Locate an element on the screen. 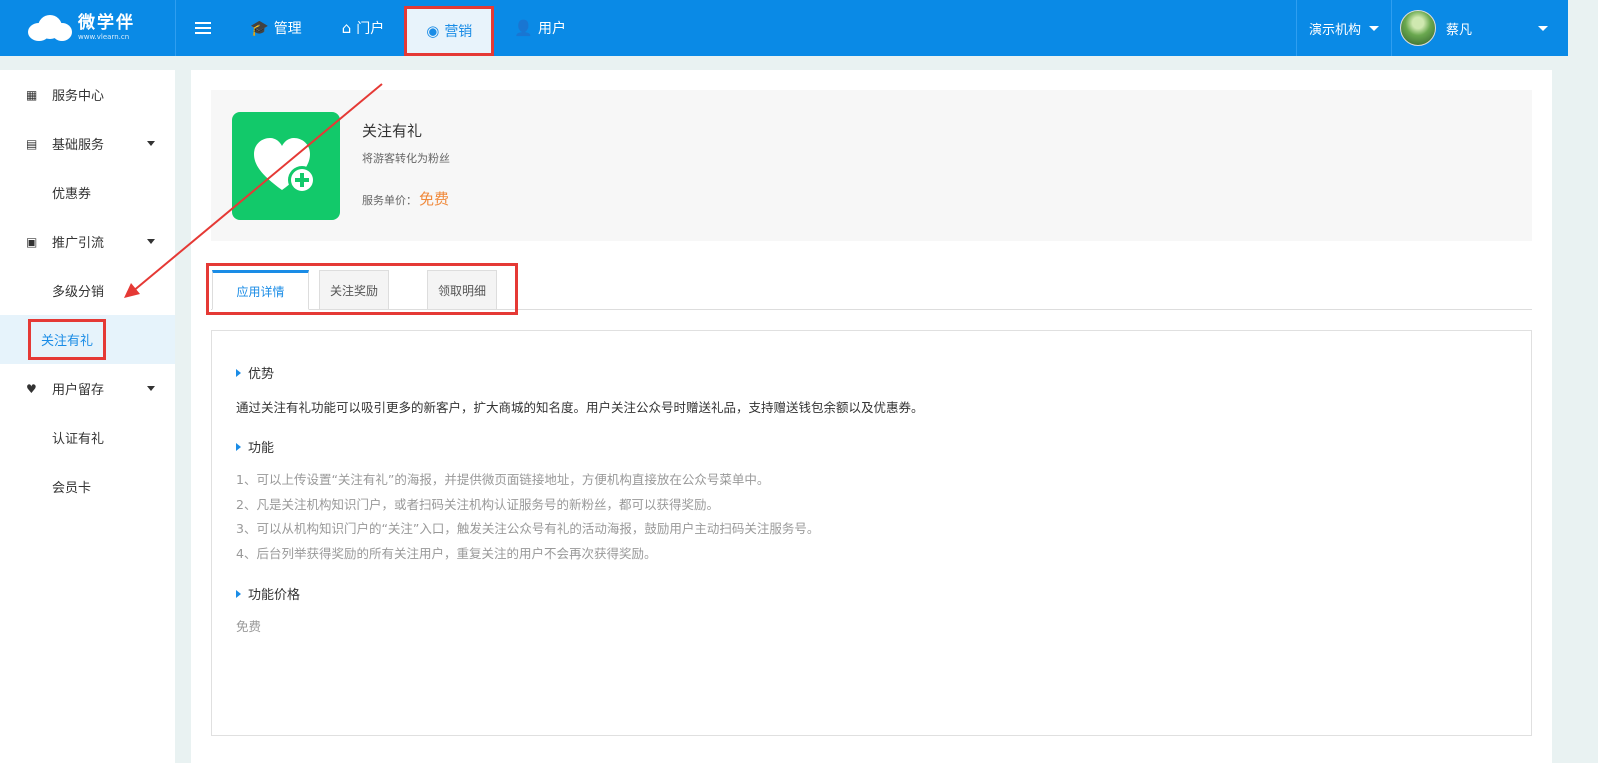 This screenshot has height=763, width=1598. price-label: 服务单价： is located at coordinates (389, 200).